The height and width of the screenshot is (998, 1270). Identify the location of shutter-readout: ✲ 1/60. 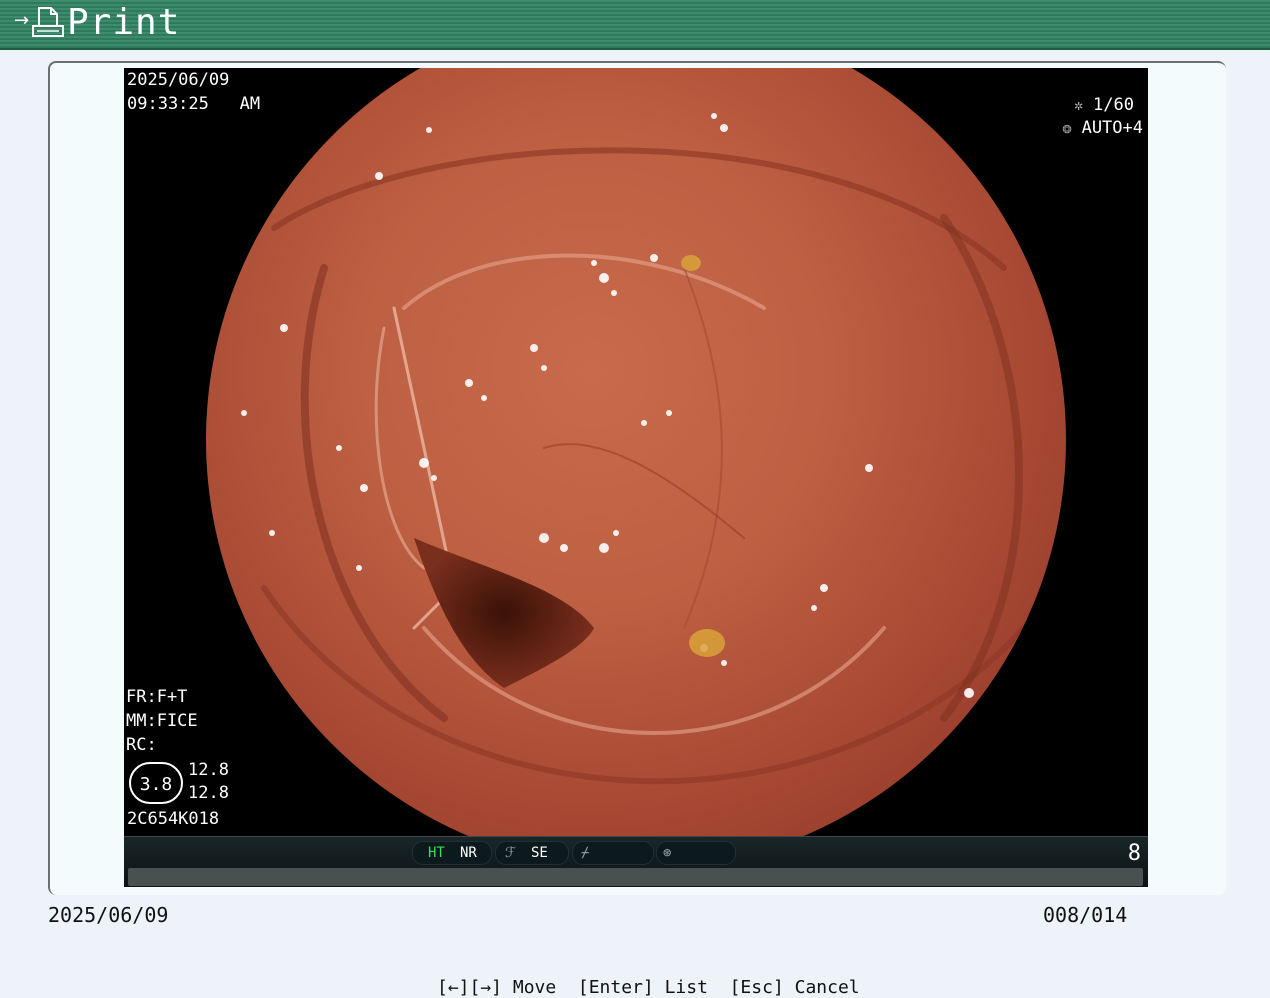
(1104, 105).